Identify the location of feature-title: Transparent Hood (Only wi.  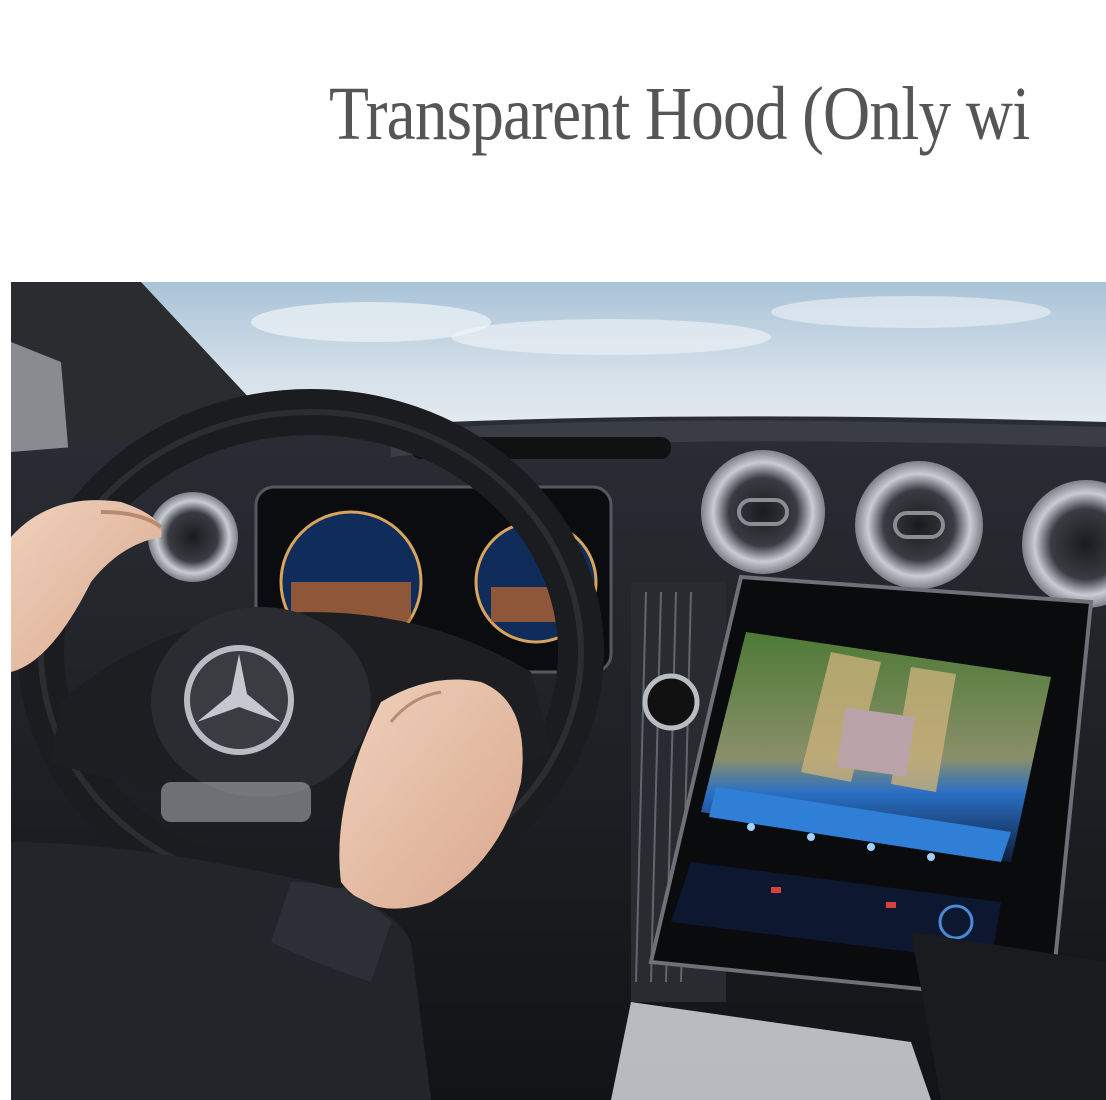
(679, 114).